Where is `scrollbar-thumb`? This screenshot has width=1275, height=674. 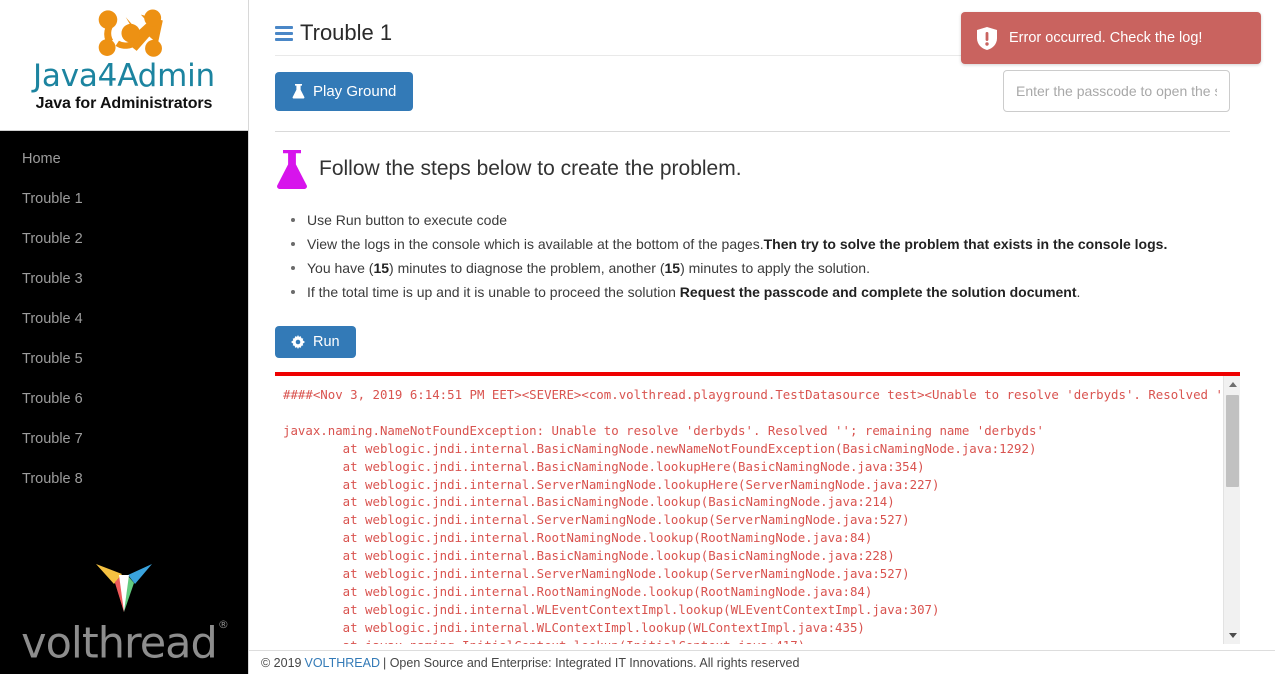 scrollbar-thumb is located at coordinates (1232, 441).